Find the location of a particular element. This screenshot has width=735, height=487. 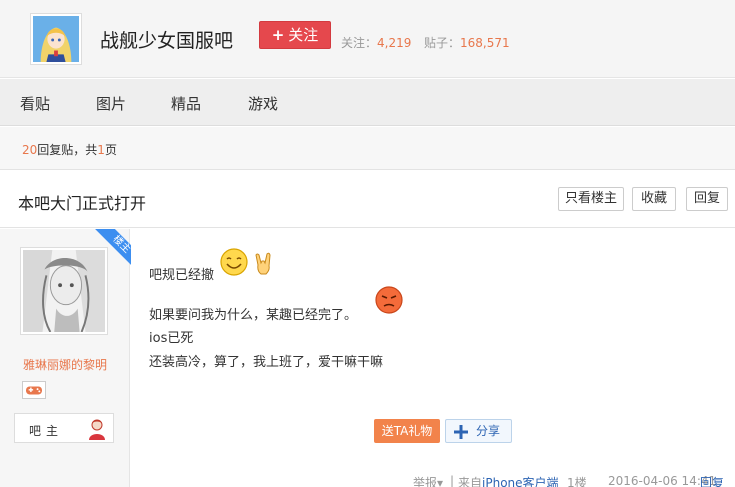

reply-button: 回复 is located at coordinates (707, 199).